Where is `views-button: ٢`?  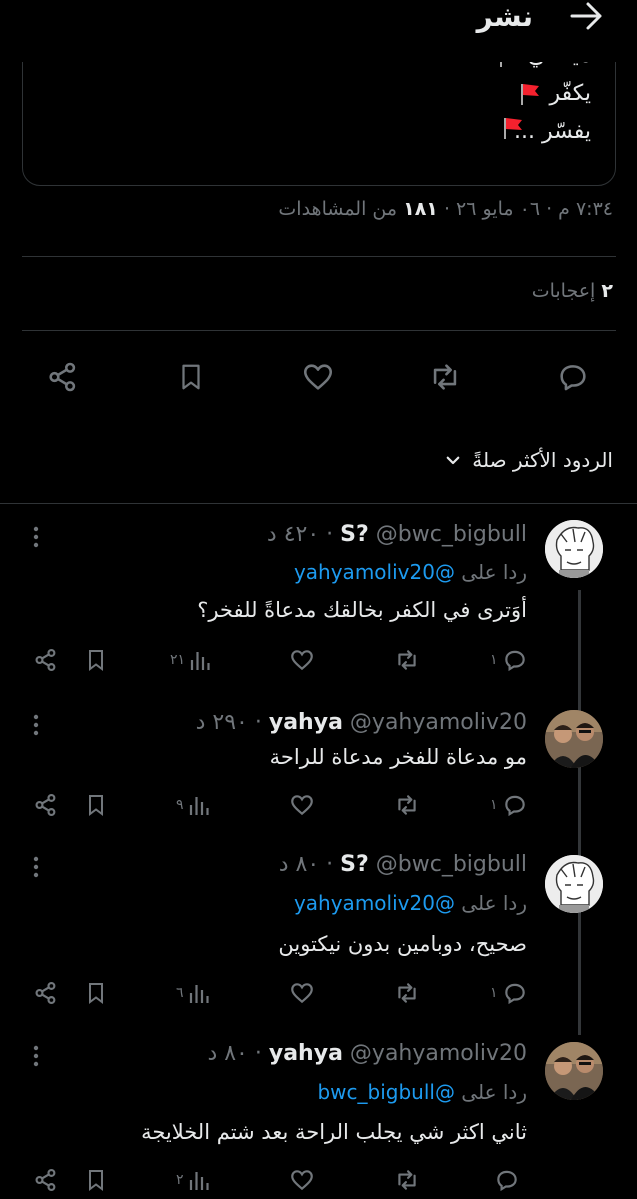
views-button: ٢ is located at coordinates (193, 1180).